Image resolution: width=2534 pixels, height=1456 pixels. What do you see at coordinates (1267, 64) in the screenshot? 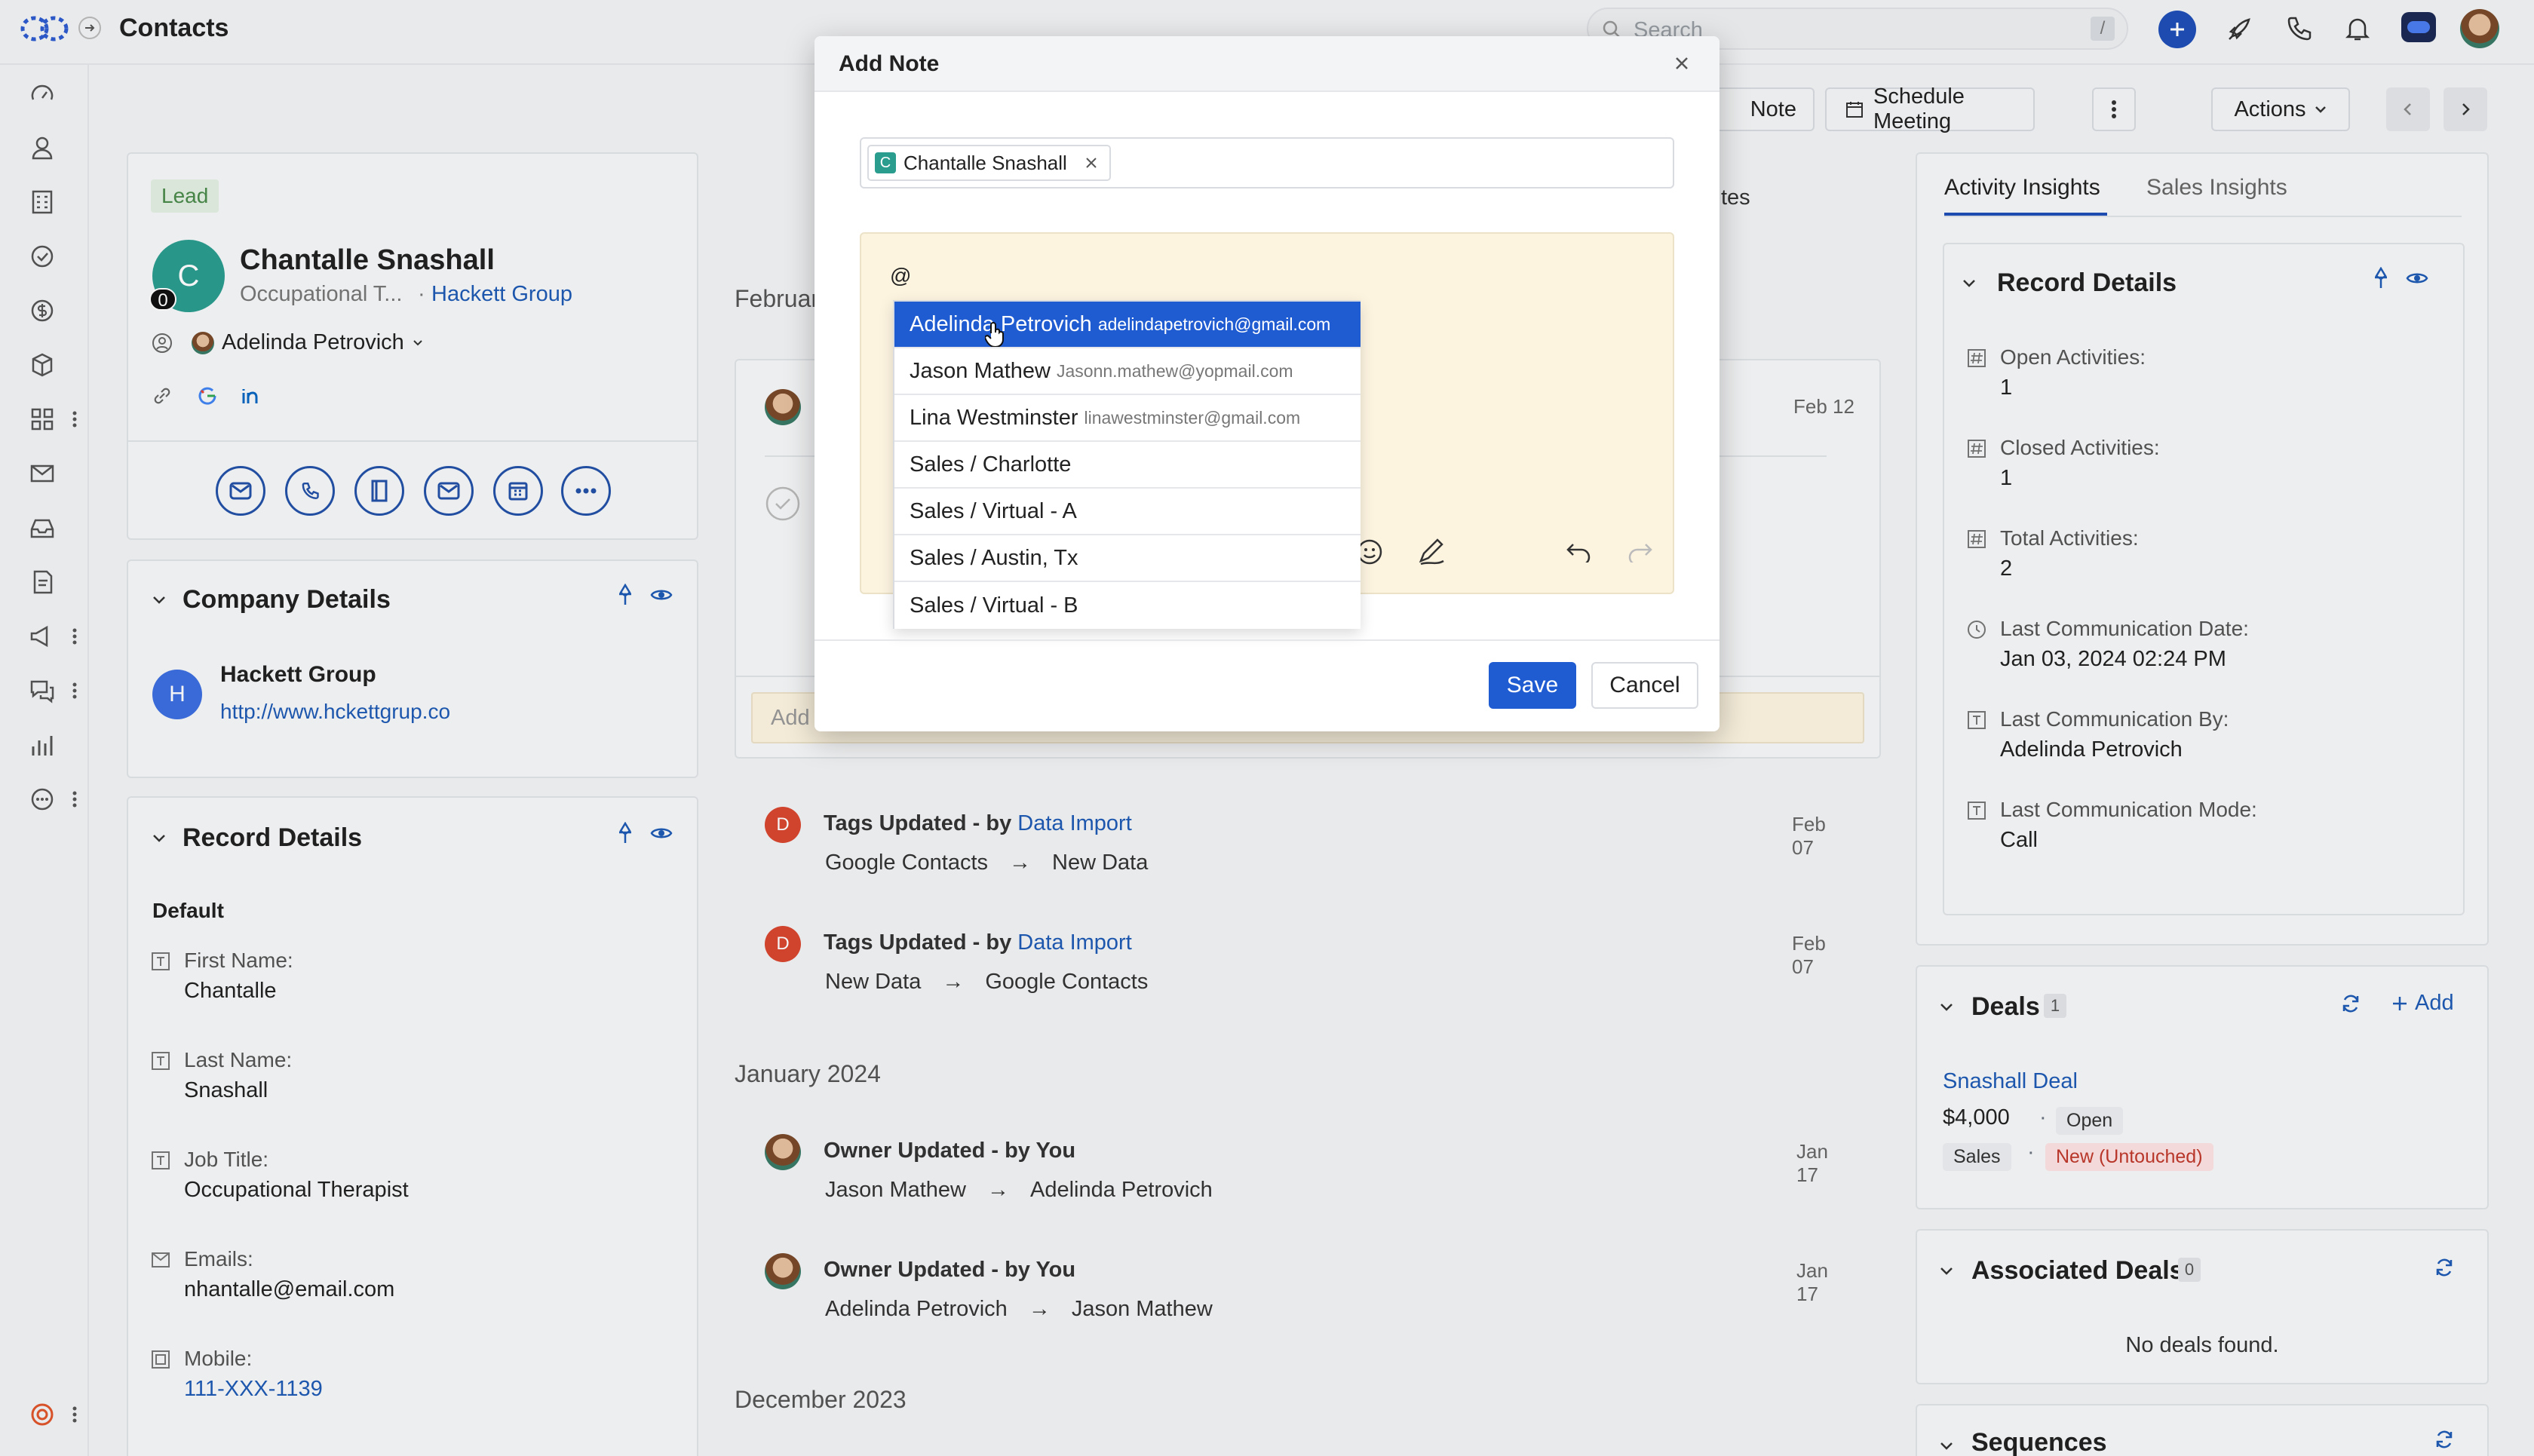
I see `modal-header: Add Note` at bounding box center [1267, 64].